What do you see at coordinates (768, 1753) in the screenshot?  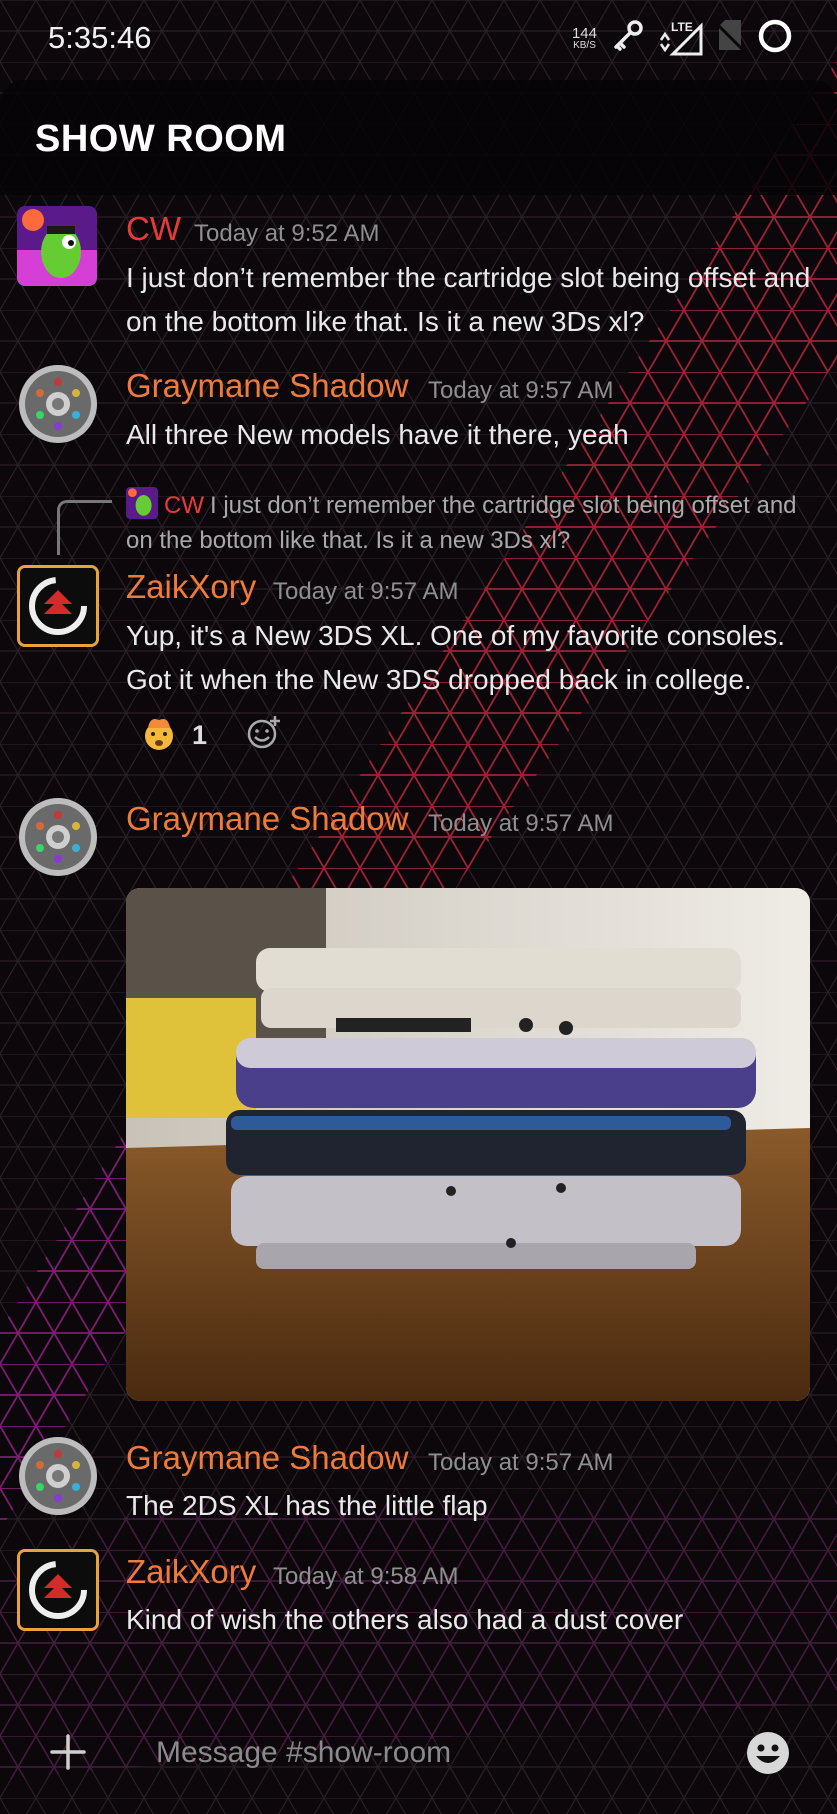 I see `emoji-icon` at bounding box center [768, 1753].